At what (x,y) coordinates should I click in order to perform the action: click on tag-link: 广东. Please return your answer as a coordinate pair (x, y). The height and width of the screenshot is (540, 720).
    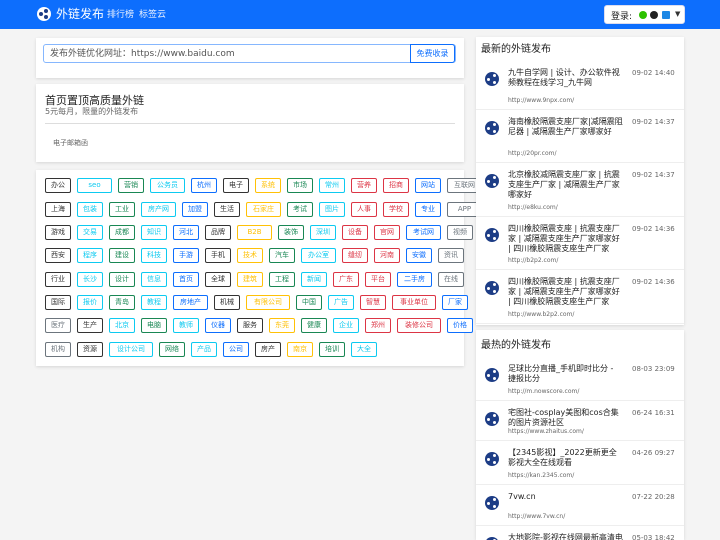
    Looking at the image, I should click on (346, 279).